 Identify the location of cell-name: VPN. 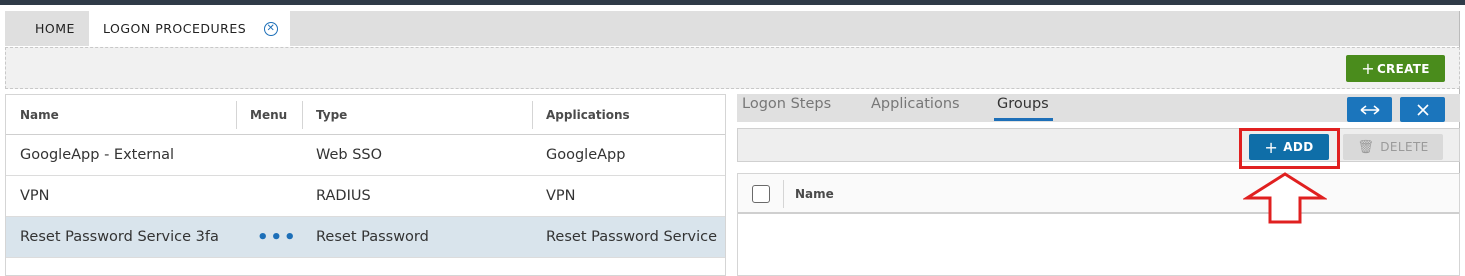
(35, 196).